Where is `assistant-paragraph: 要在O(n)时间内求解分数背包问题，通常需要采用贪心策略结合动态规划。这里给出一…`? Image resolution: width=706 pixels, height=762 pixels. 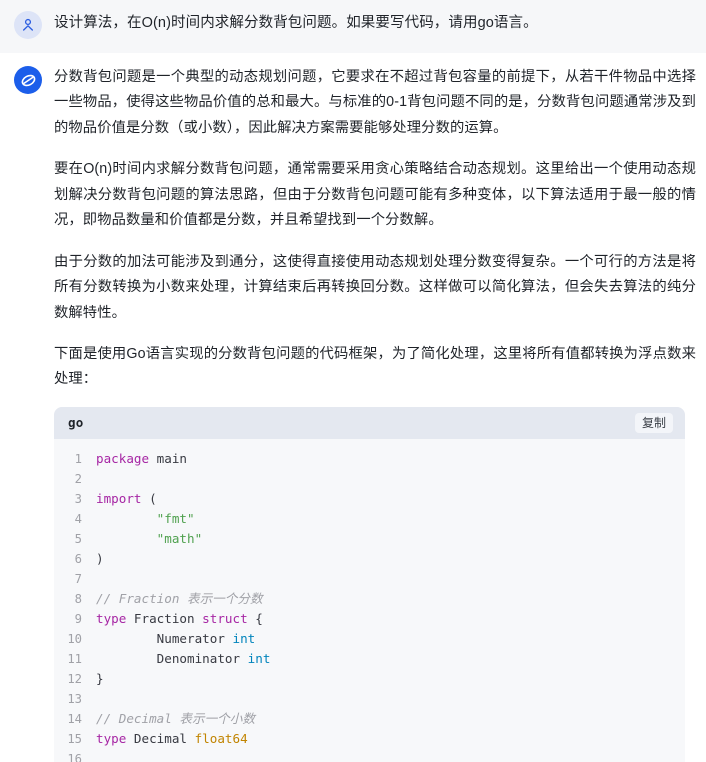
assistant-paragraph: 要在O(n)时间内求解分数背包问题，通常需要采用贪心策略结合动态规划。这里给出一… is located at coordinates (375, 195).